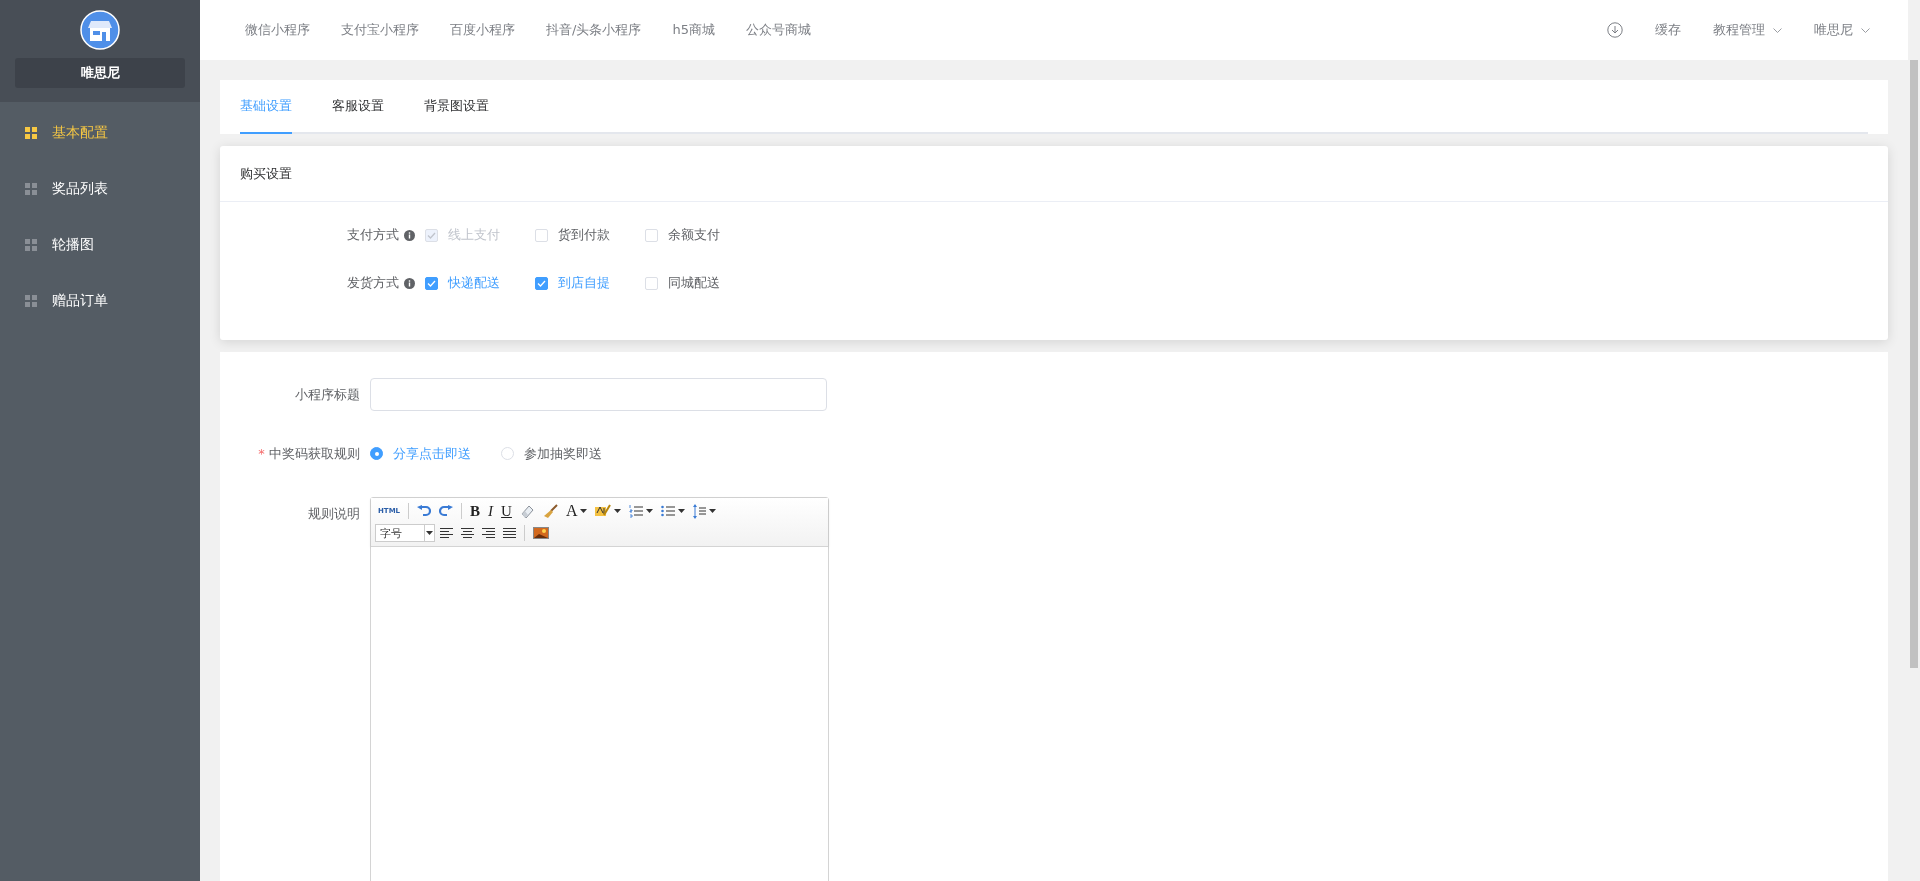  What do you see at coordinates (1739, 30) in the screenshot?
I see `dropdown-menu: 教程管理` at bounding box center [1739, 30].